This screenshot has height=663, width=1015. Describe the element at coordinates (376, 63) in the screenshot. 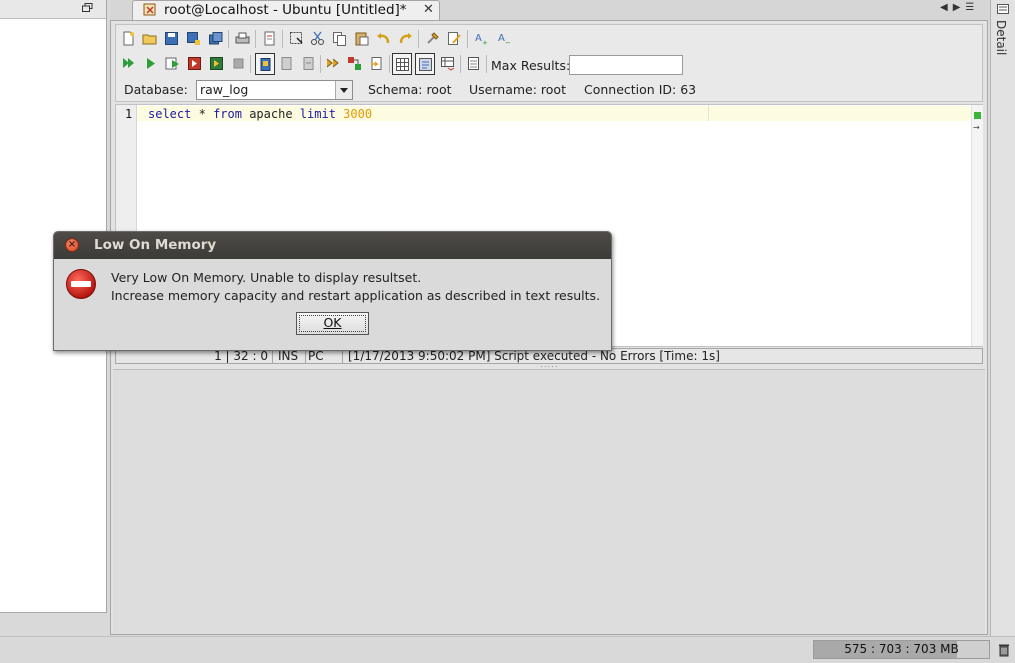

I see `bookmark-icon` at that location.